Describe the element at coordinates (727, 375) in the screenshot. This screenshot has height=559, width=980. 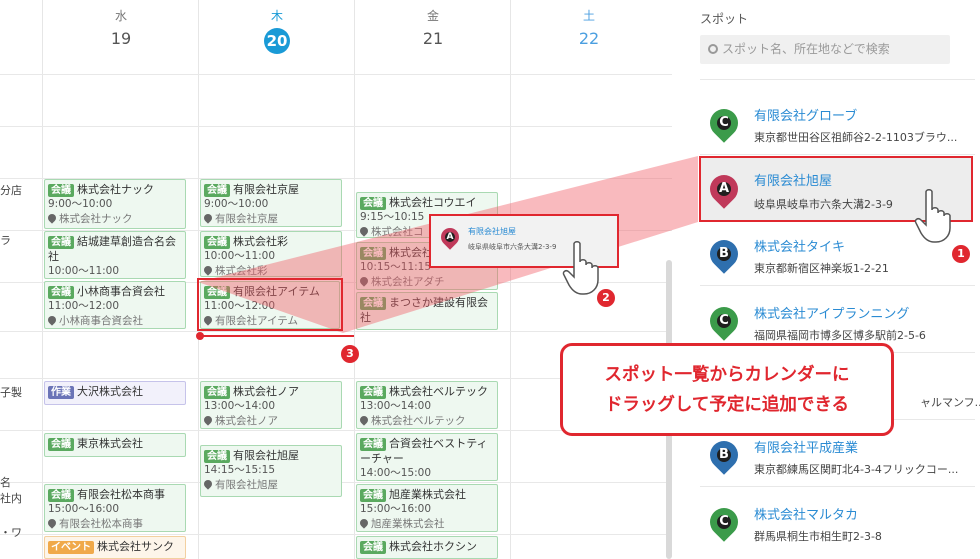
I see `callout-line: スポット一覧からカレンダーに` at that location.